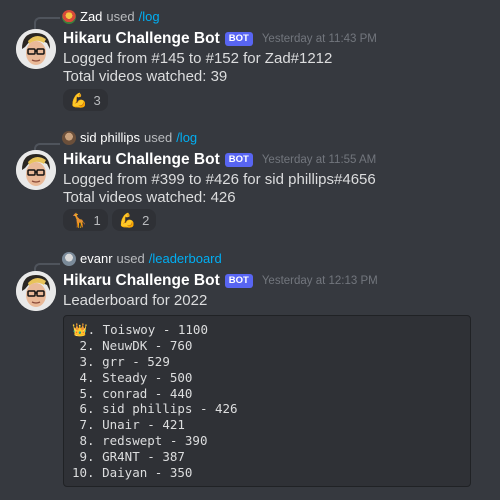  Describe the element at coordinates (267, 457) in the screenshot. I see `leaderboard-row: 9. GR4NT - 387` at that location.